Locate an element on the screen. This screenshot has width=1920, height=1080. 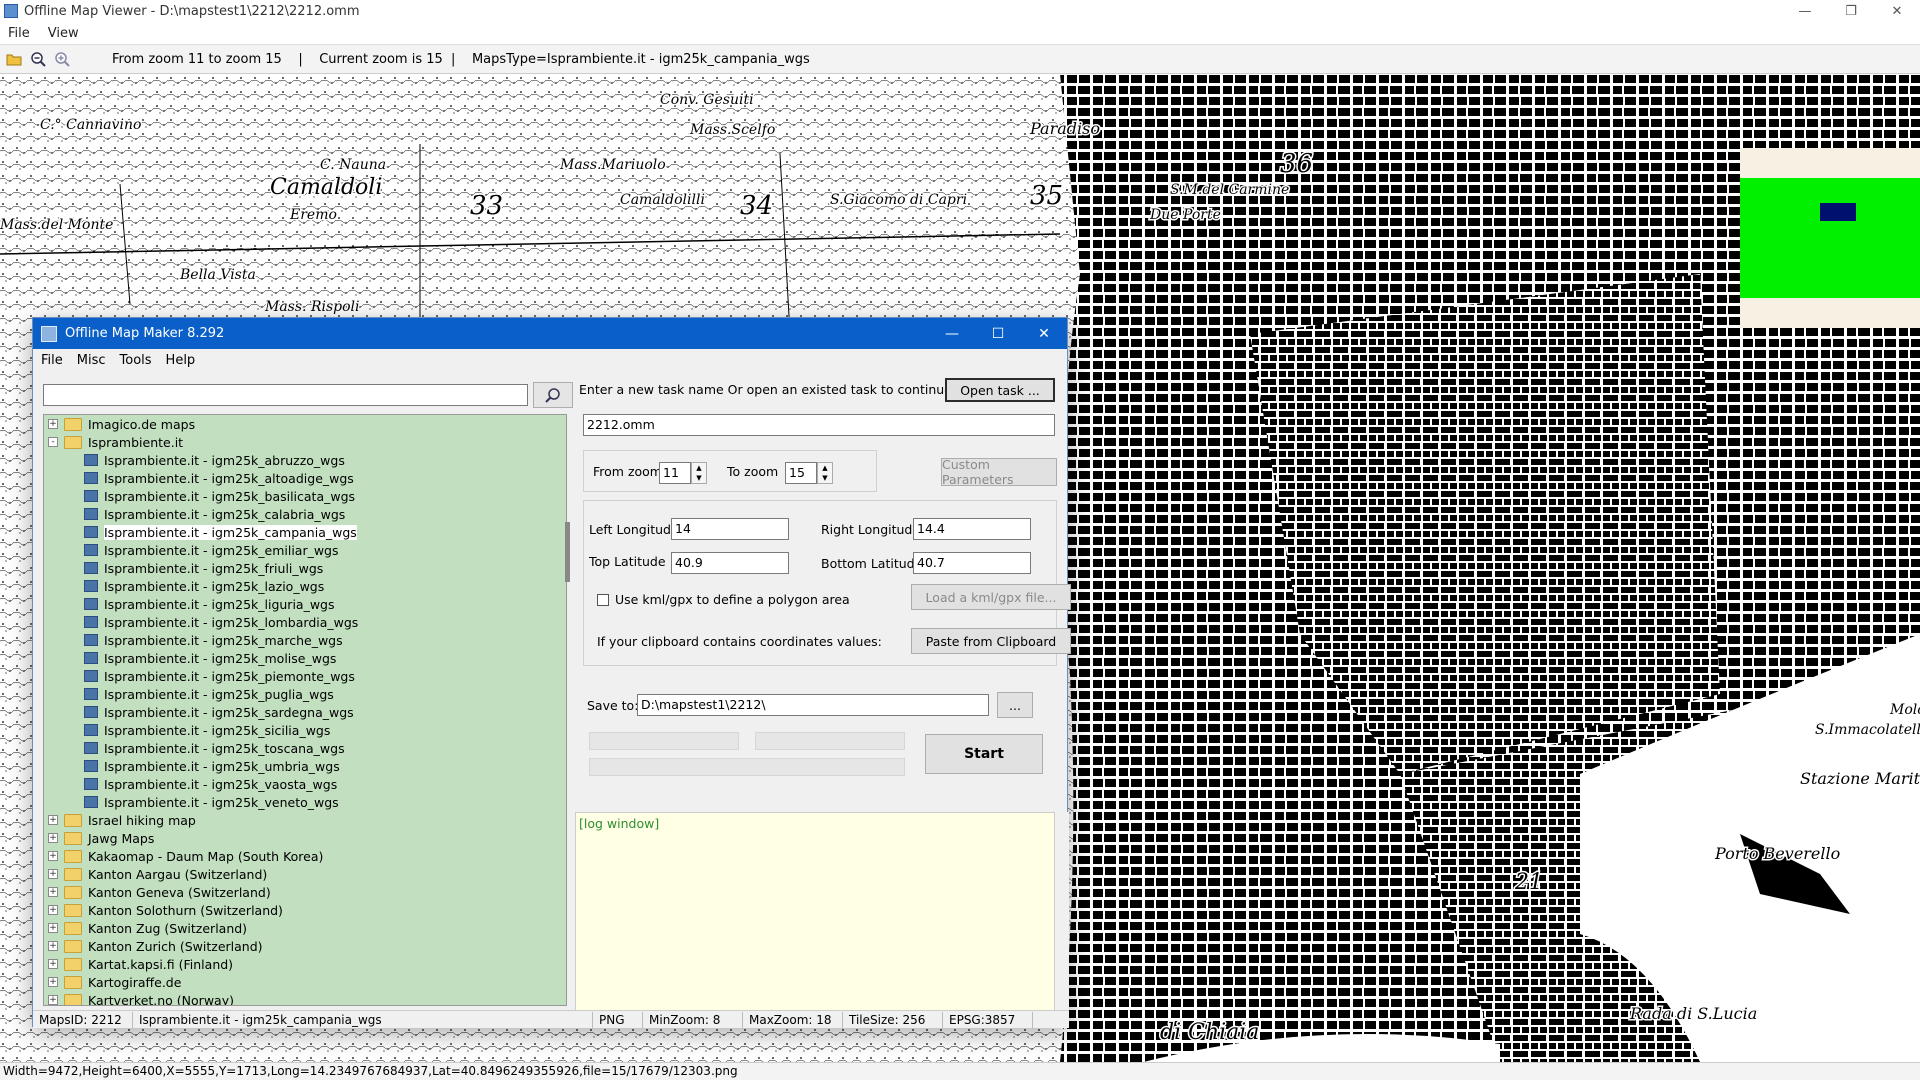
custom-parameters-button: Custom Parameters is located at coordinates (999, 472).